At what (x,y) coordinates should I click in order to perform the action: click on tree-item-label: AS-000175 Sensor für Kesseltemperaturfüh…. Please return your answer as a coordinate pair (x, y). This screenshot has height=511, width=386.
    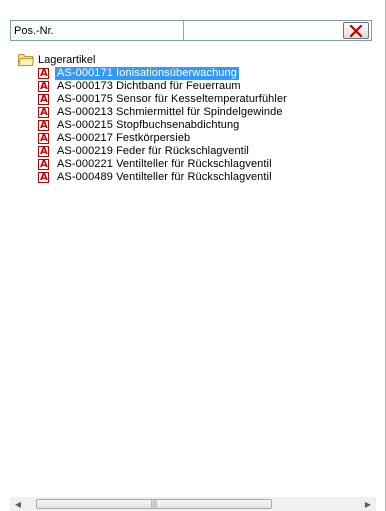
    Looking at the image, I should click on (172, 99).